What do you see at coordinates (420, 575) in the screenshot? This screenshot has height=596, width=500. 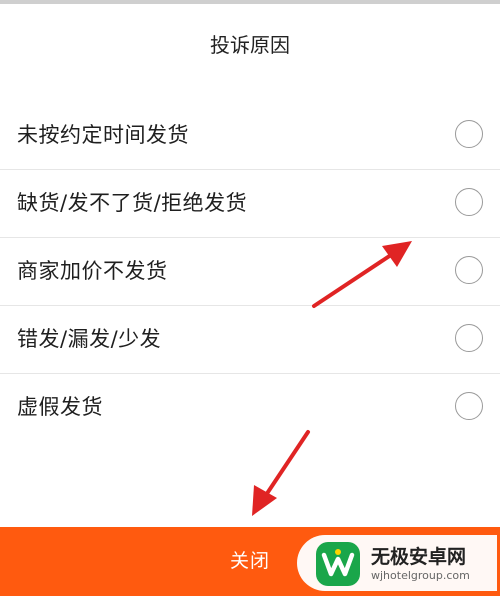 I see `watermark-url: wjhotelgroup.com` at bounding box center [420, 575].